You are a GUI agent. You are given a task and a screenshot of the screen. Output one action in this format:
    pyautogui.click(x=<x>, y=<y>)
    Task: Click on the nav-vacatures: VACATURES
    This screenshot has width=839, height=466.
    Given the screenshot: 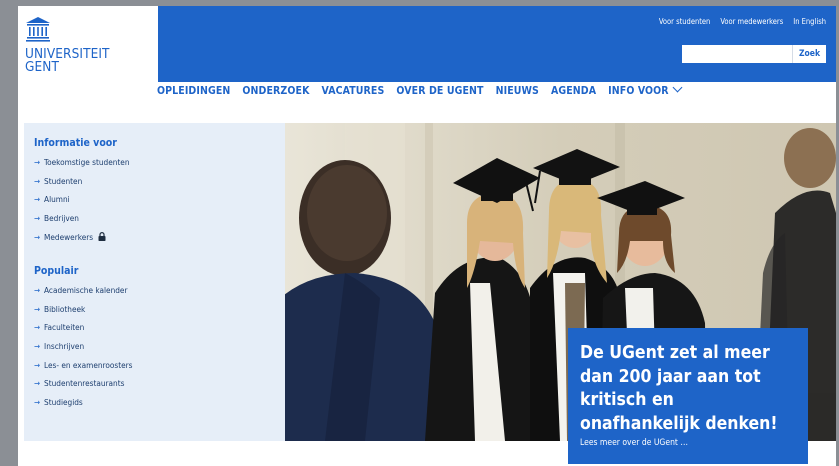 What is the action you would take?
    pyautogui.click(x=353, y=91)
    